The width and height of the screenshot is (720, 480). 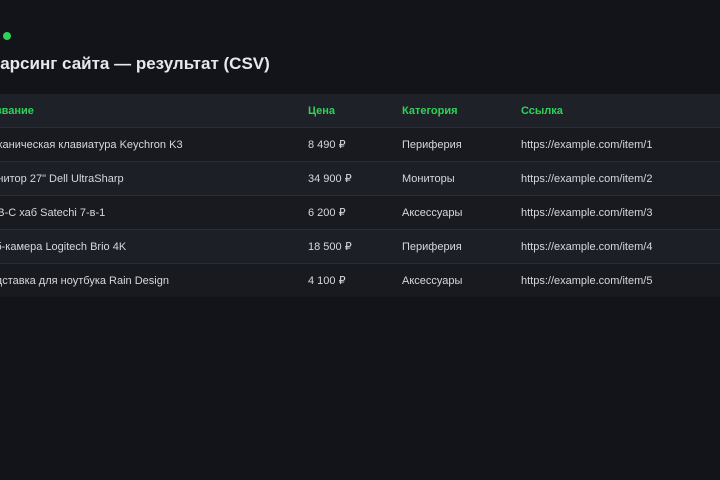 What do you see at coordinates (62, 178) in the screenshot?
I see `cell-name: Монитор 27" Dell UltraSharp` at bounding box center [62, 178].